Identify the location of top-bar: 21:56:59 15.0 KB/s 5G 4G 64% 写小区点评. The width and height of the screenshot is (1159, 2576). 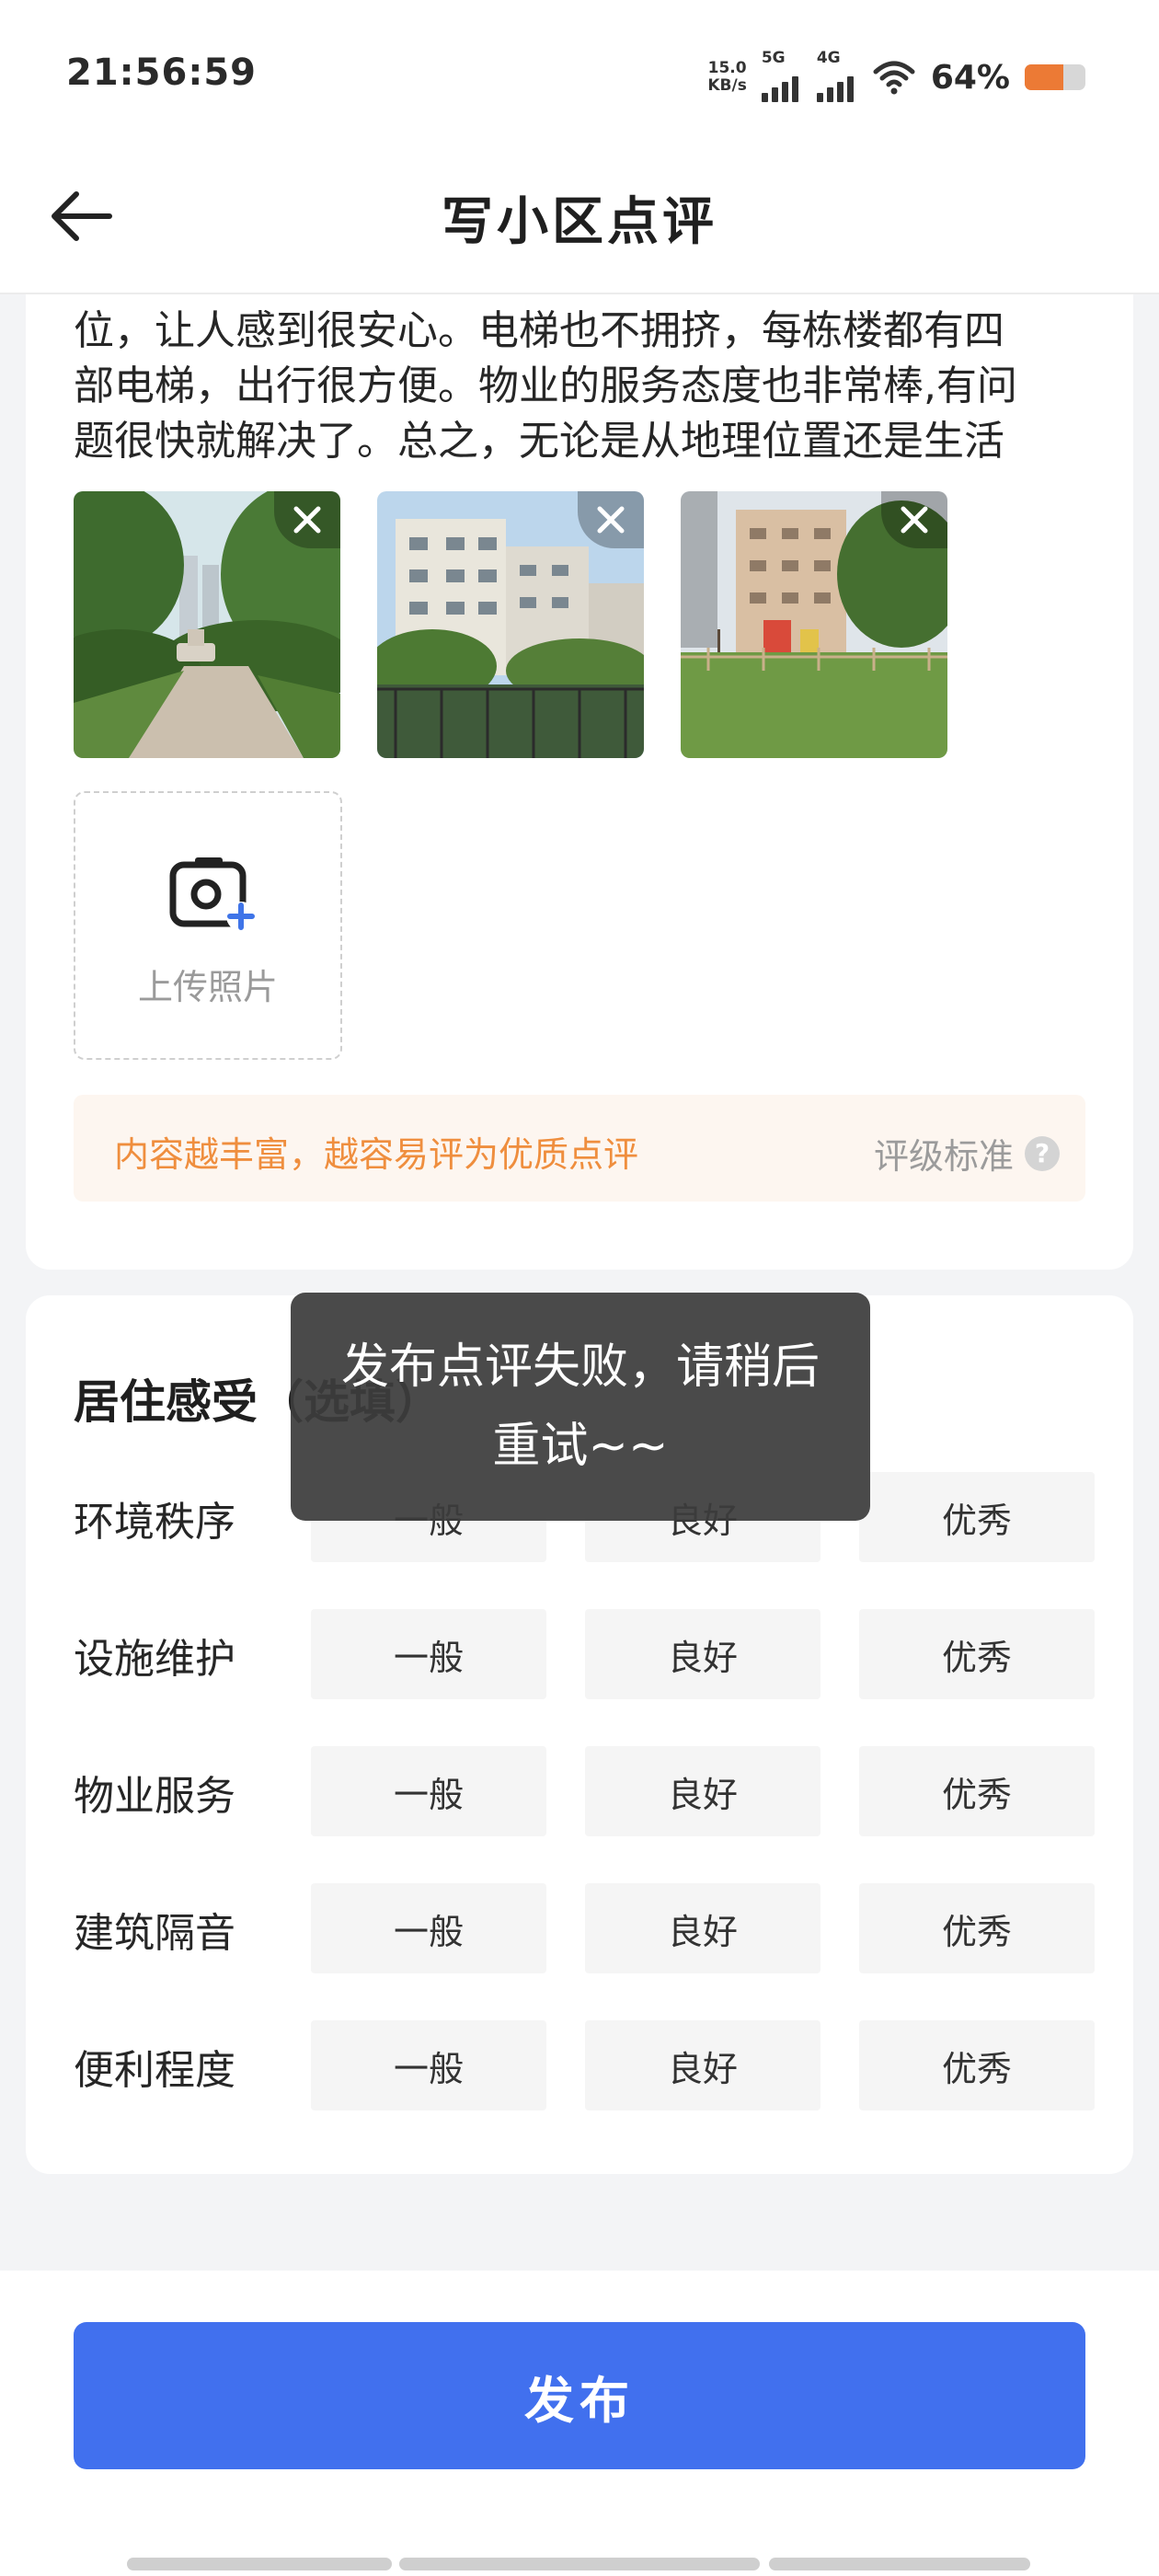
(579, 147).